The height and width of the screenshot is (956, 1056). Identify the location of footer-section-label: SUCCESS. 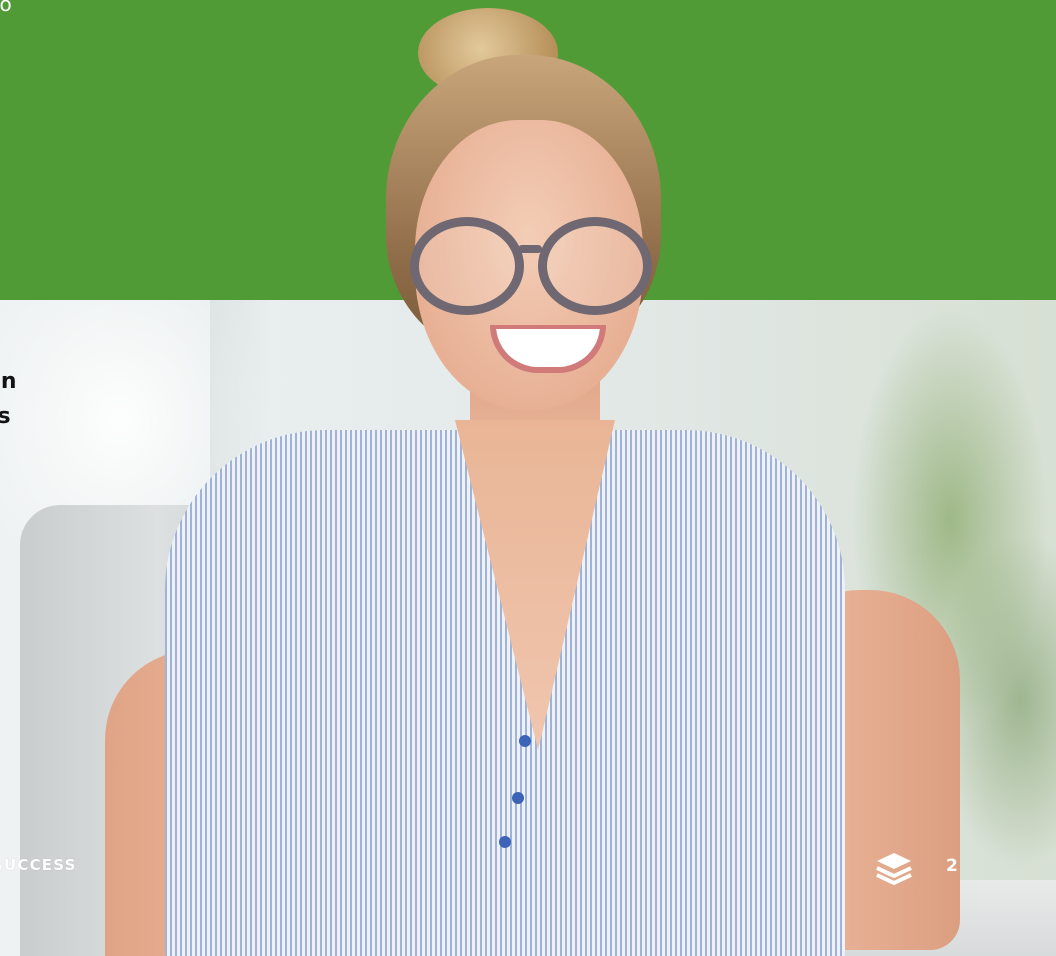
(38, 865).